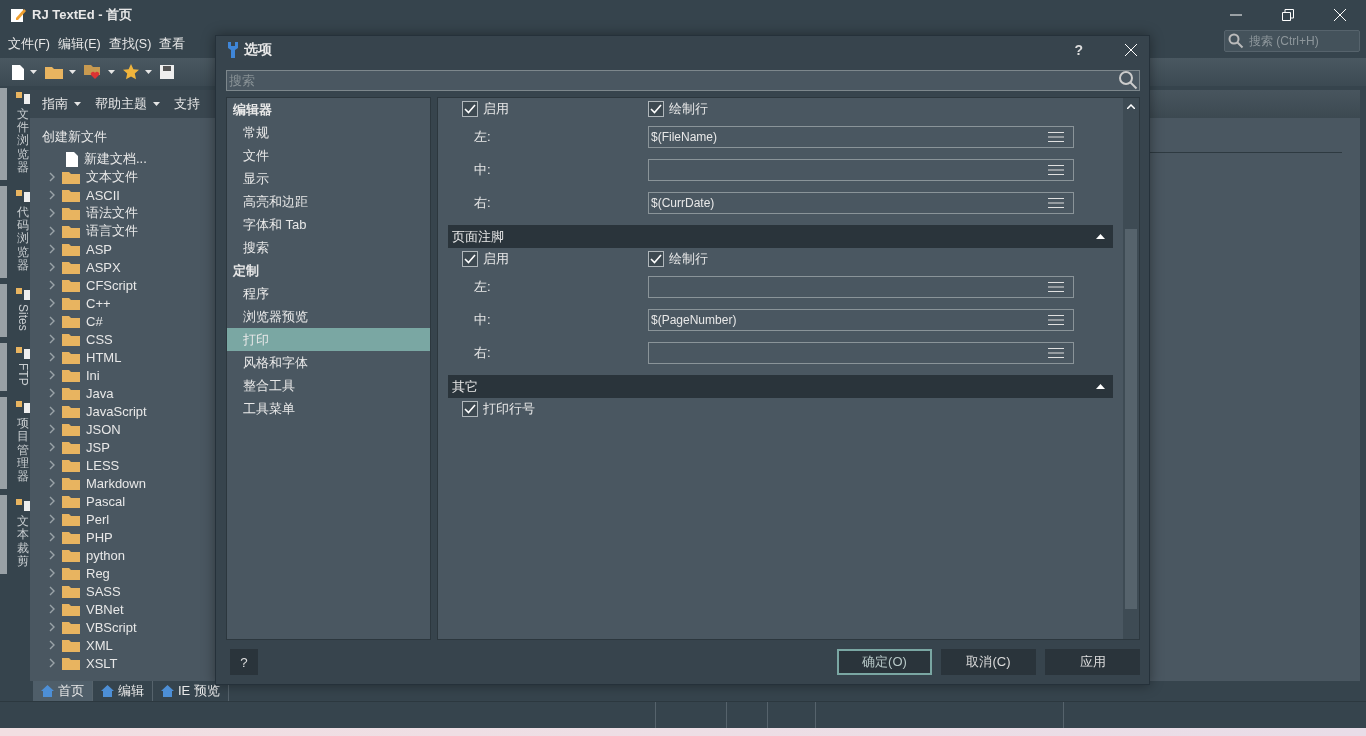  What do you see at coordinates (328, 132) in the screenshot?
I see `category-item: 常规` at bounding box center [328, 132].